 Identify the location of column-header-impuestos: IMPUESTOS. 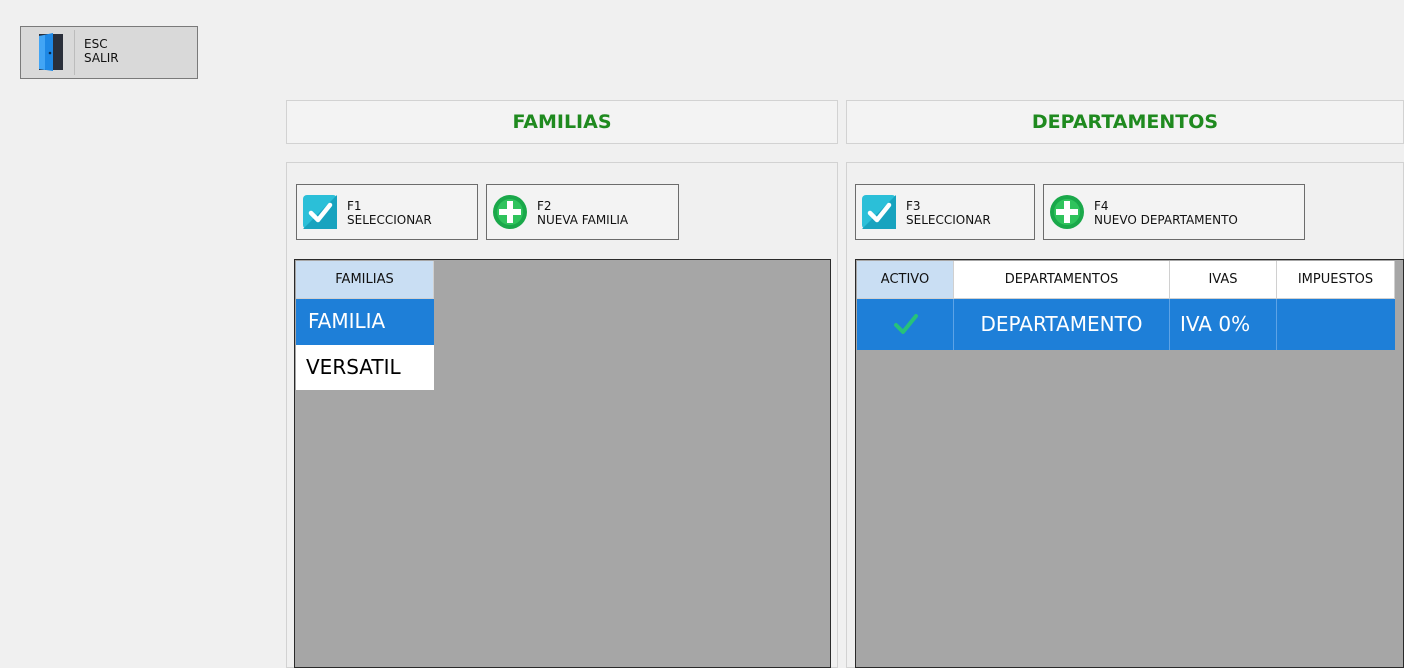
(1336, 280).